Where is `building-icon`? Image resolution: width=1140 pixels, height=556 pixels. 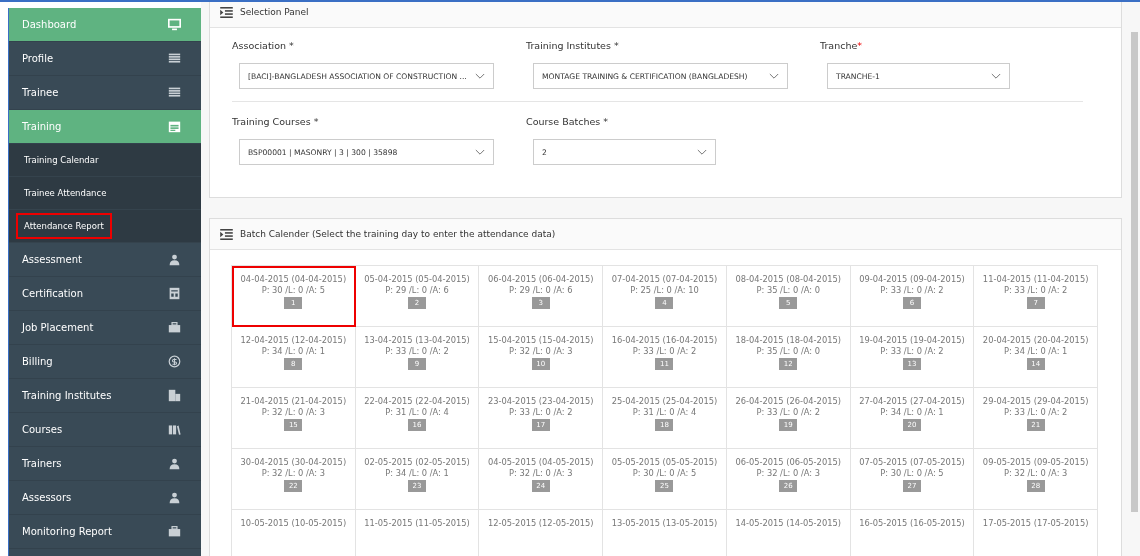 building-icon is located at coordinates (174, 395).